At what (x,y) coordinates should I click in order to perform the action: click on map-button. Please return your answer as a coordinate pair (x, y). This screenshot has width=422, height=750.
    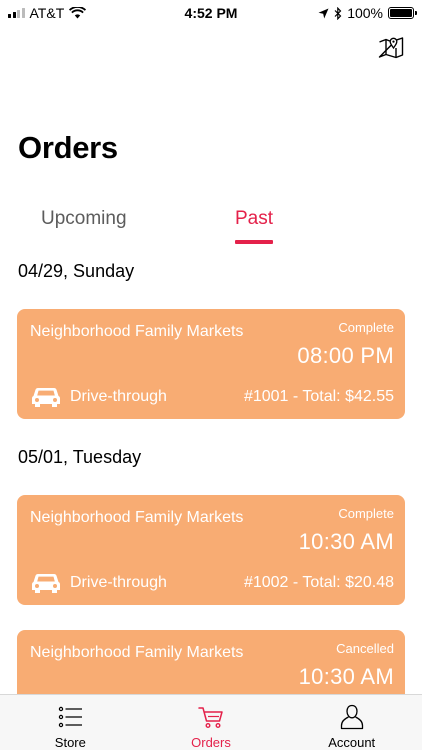
    Looking at the image, I should click on (391, 48).